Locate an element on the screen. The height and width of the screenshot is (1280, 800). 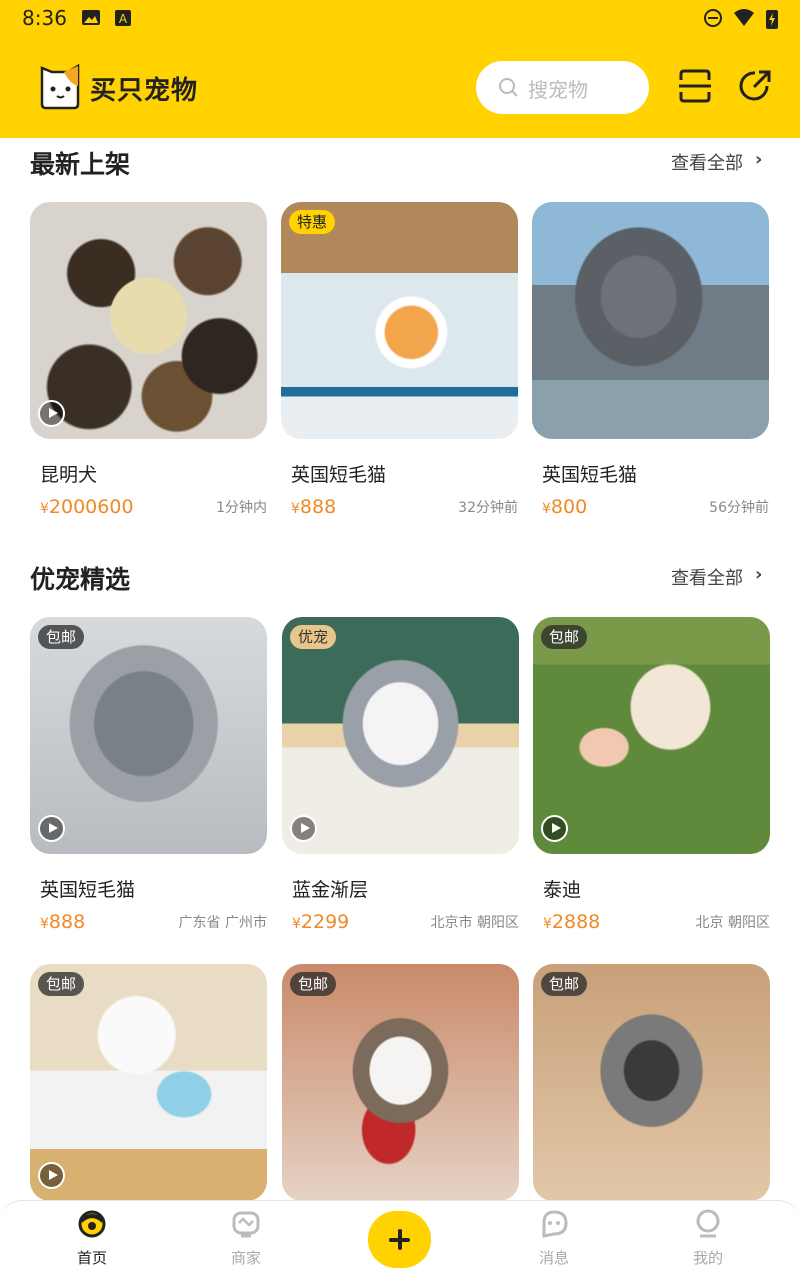
pet-card: 特惠 英国短毛猫 ¥888 32分钟前 is located at coordinates (399, 360).